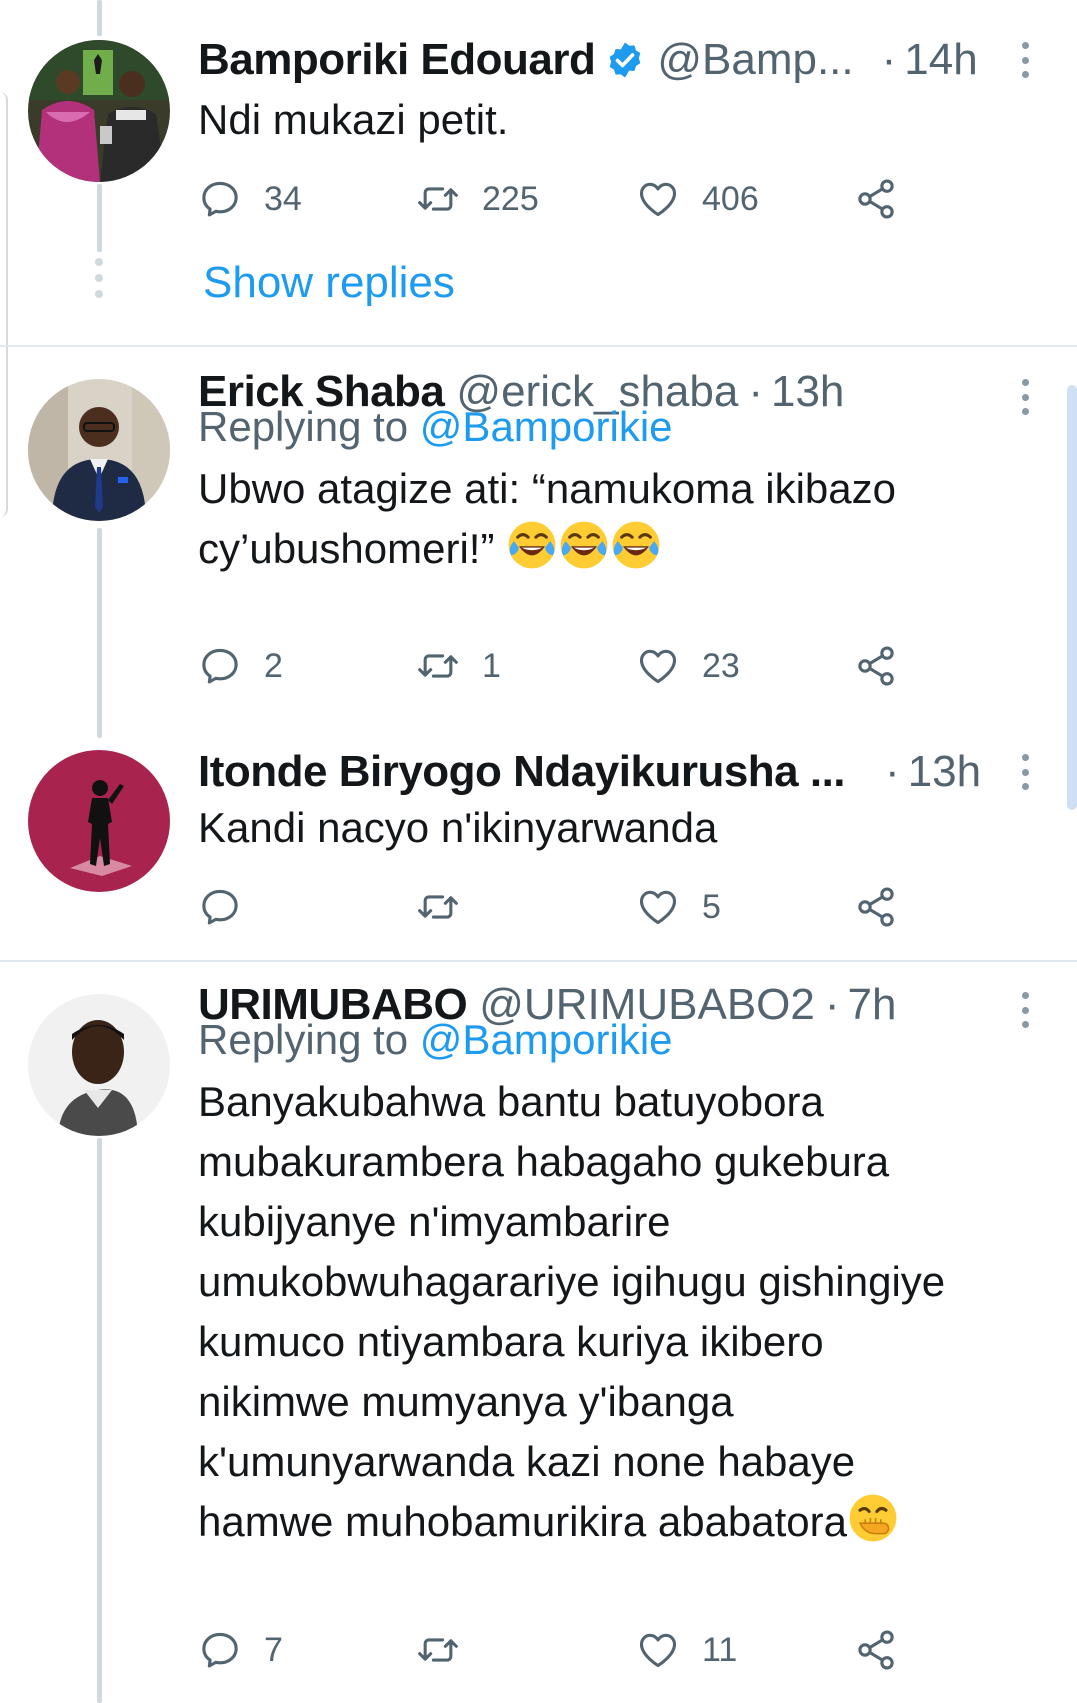 Image resolution: width=1077 pixels, height=1703 pixels. I want to click on reply-button: 2, so click(240, 666).